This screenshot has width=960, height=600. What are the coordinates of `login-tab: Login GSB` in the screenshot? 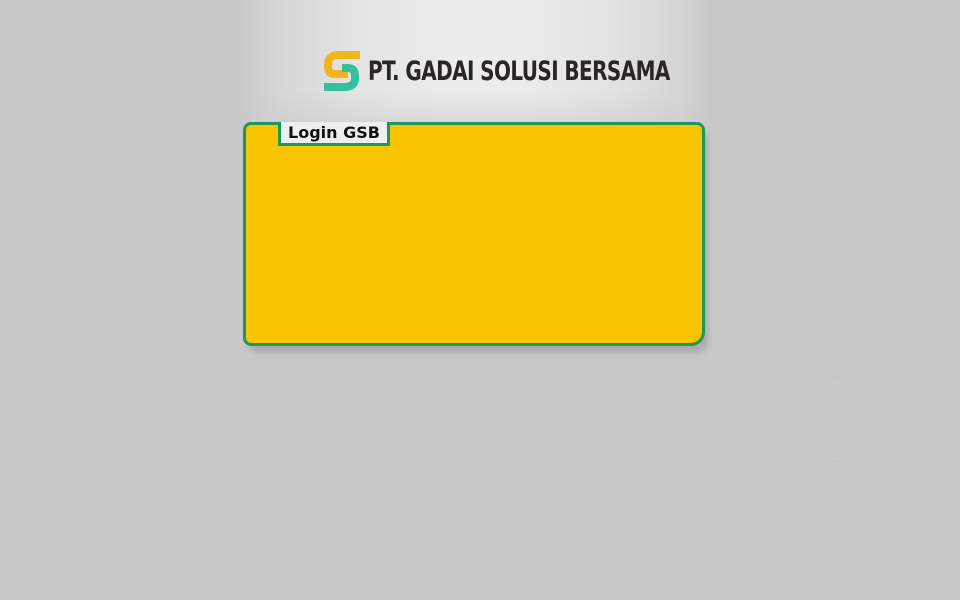 It's located at (334, 134).